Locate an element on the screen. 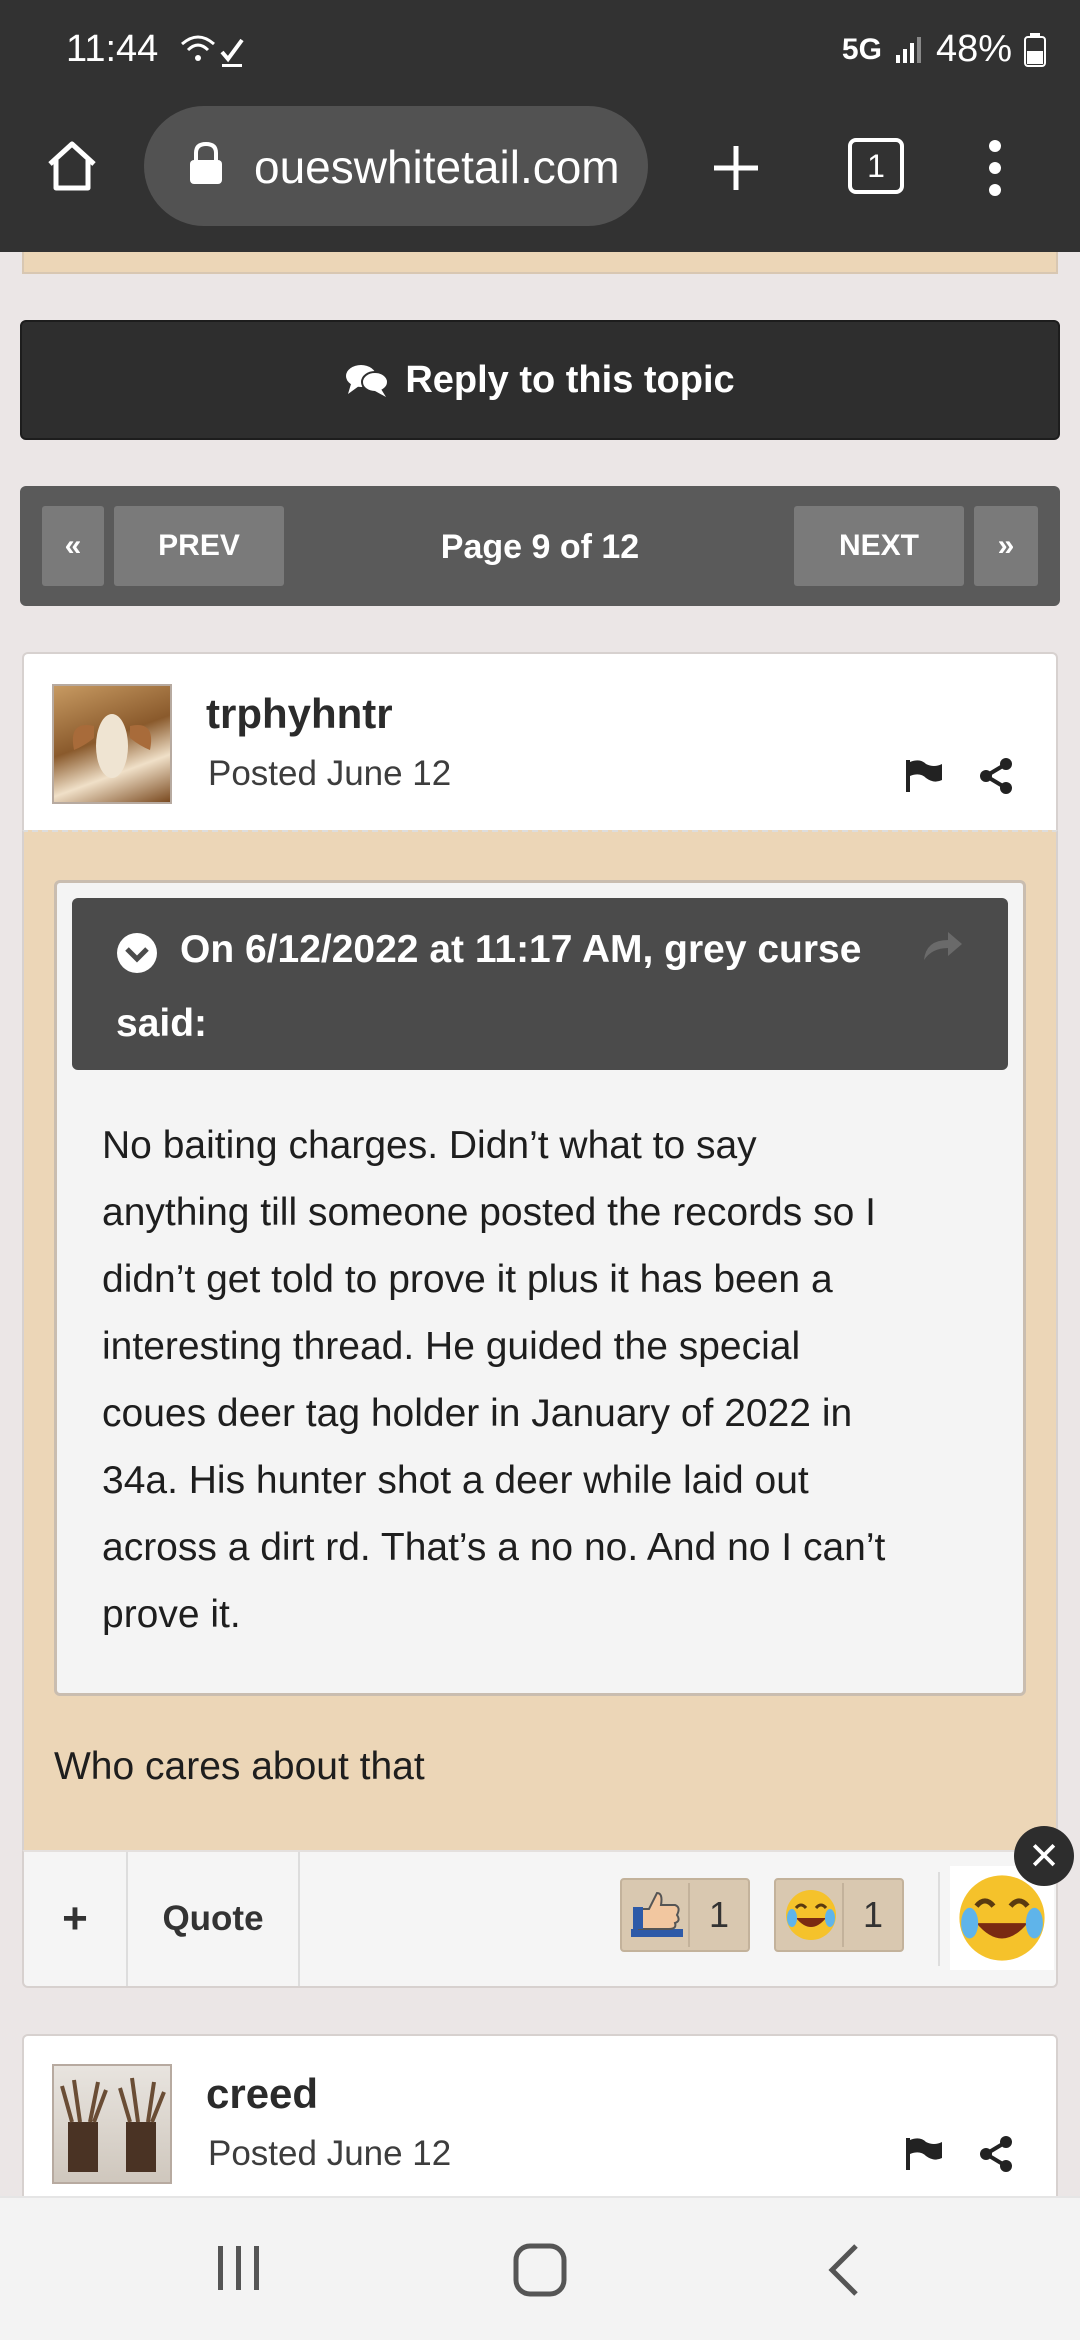 This screenshot has width=1080, height=2340. lock-icon is located at coordinates (206, 162).